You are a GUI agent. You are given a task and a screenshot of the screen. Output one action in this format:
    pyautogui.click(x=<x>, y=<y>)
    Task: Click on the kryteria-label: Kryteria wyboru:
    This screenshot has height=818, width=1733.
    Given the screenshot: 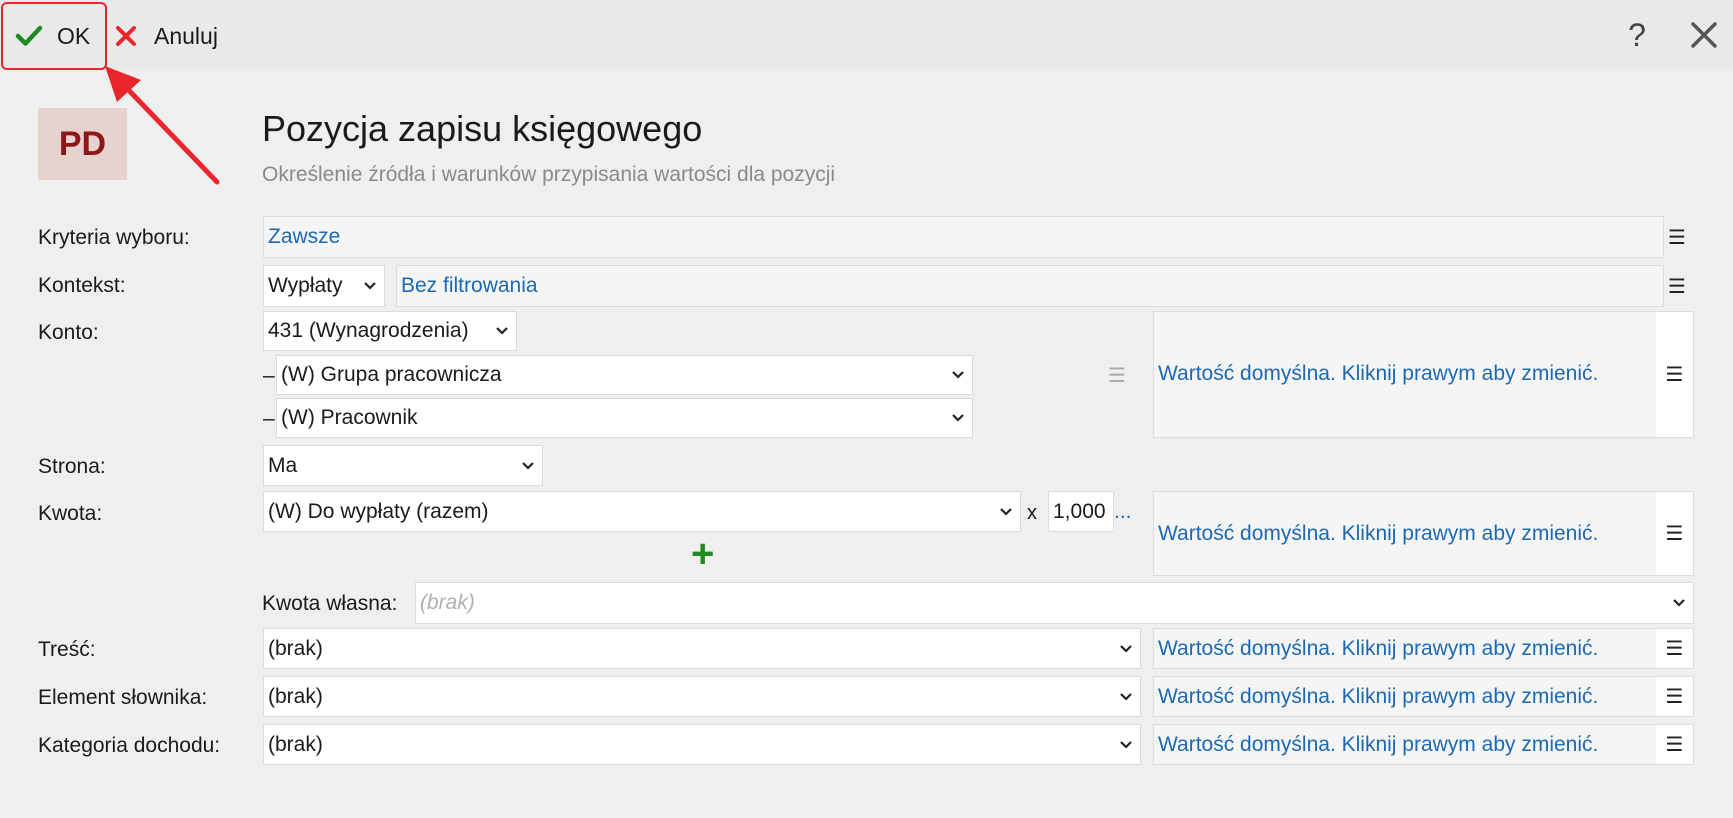 What is the action you would take?
    pyautogui.click(x=114, y=237)
    